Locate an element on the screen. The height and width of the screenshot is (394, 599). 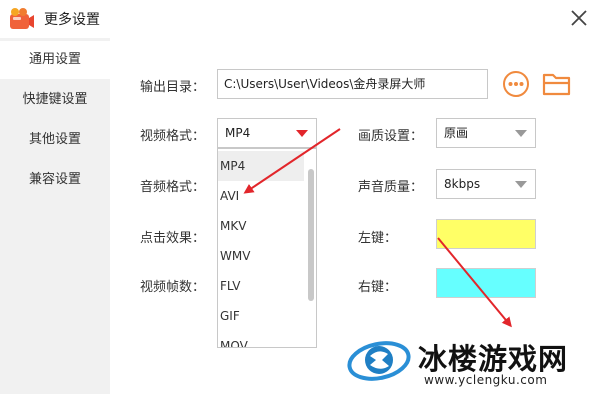
sidebar-item-other: 其他设置 is located at coordinates (55, 140).